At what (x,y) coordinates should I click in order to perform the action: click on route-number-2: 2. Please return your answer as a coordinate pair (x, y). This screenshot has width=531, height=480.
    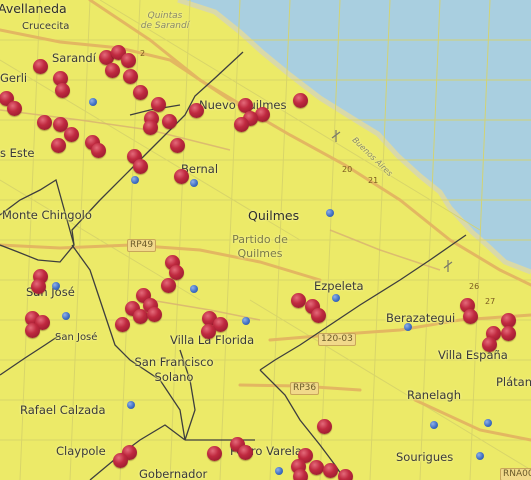
    Looking at the image, I should click on (143, 53).